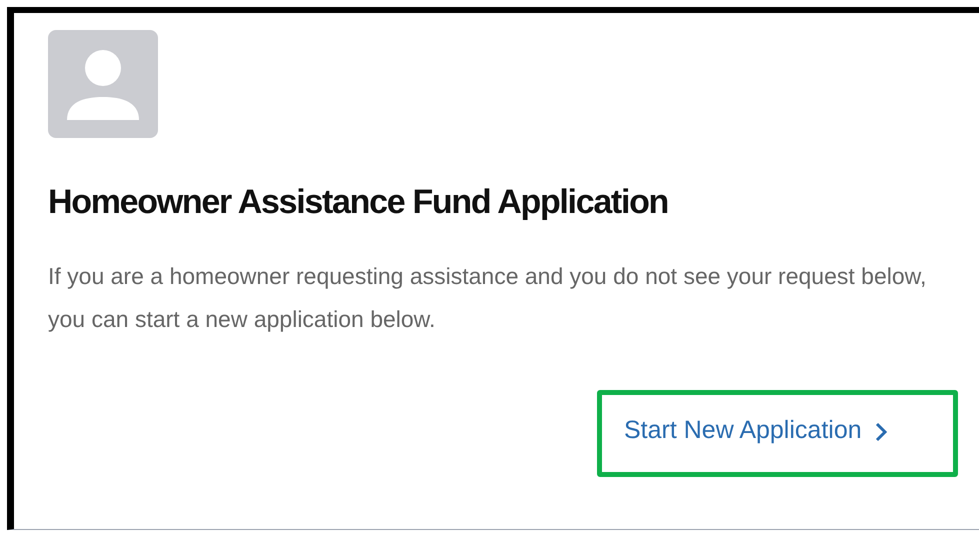 This screenshot has width=979, height=536. I want to click on card-description: If you are a homeowner requesting assistance and you do not see your request below, you can start a new application below., so click(488, 298).